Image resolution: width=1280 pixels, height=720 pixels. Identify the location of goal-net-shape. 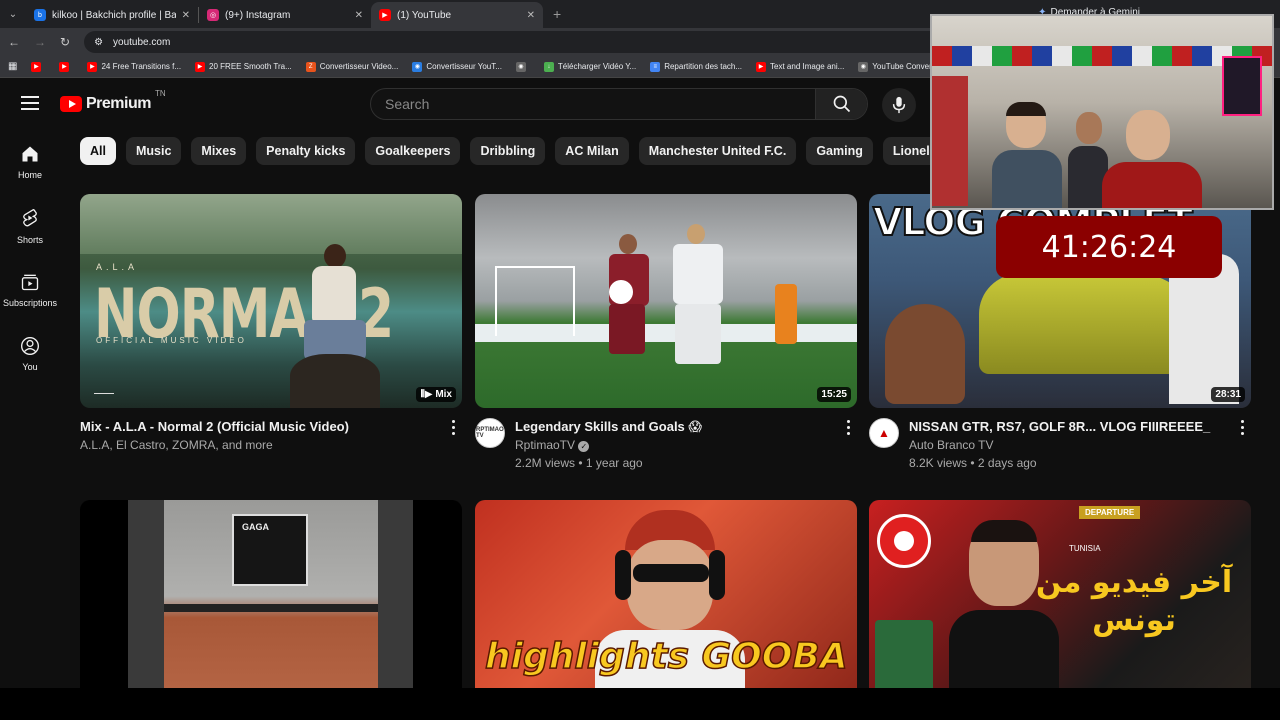
(535, 301).